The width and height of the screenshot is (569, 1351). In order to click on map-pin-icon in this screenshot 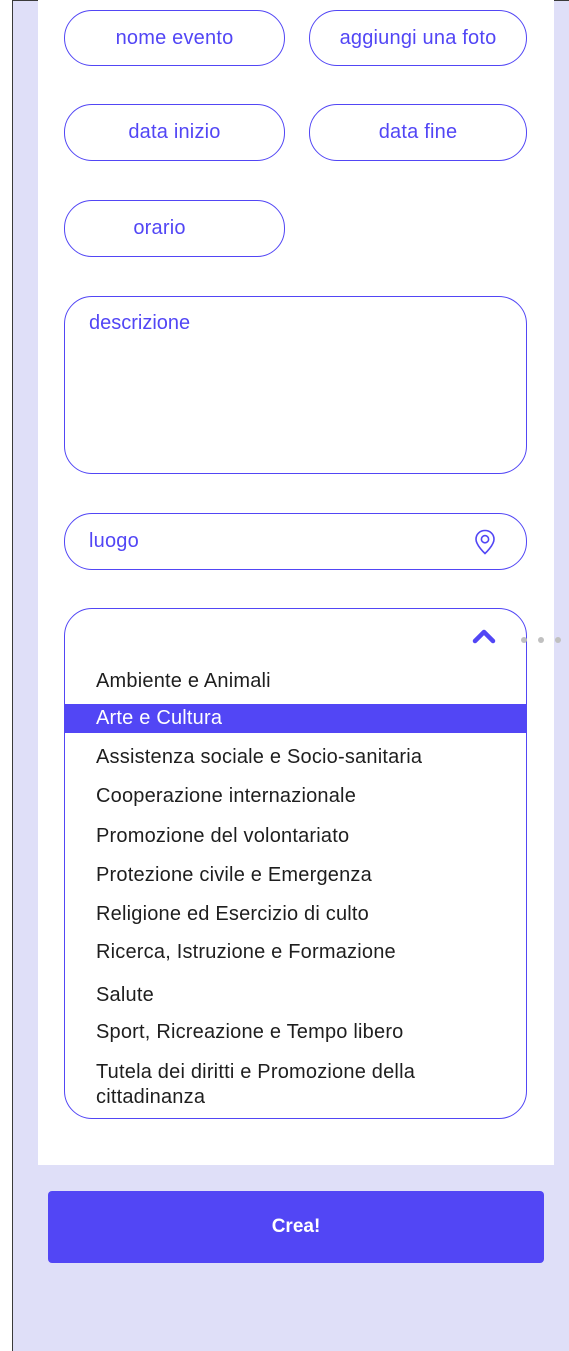, I will do `click(485, 542)`.